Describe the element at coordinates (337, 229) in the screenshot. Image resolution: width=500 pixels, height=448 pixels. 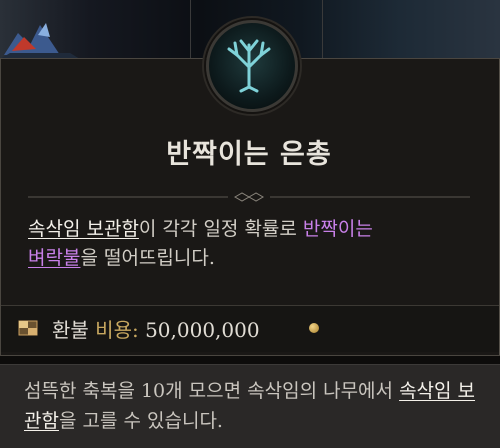
I see `keyword-glittering: 반짝이는` at that location.